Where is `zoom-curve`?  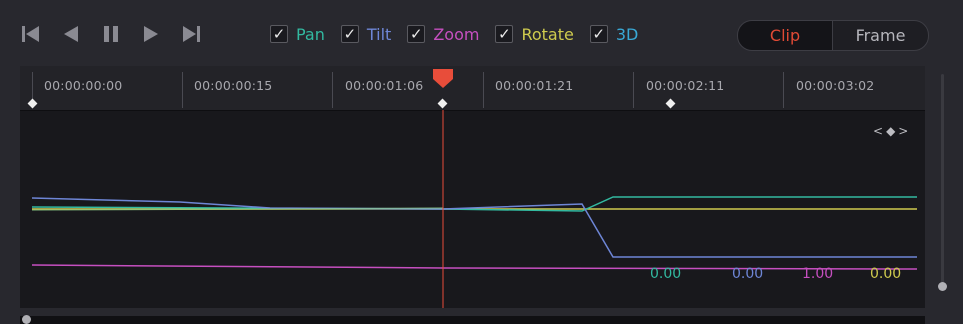
zoom-curve is located at coordinates (474, 267).